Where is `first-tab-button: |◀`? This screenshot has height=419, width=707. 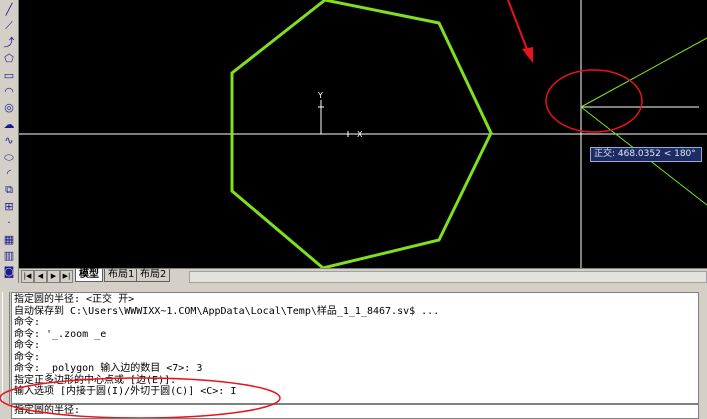
first-tab-button: |◀ is located at coordinates (27, 276).